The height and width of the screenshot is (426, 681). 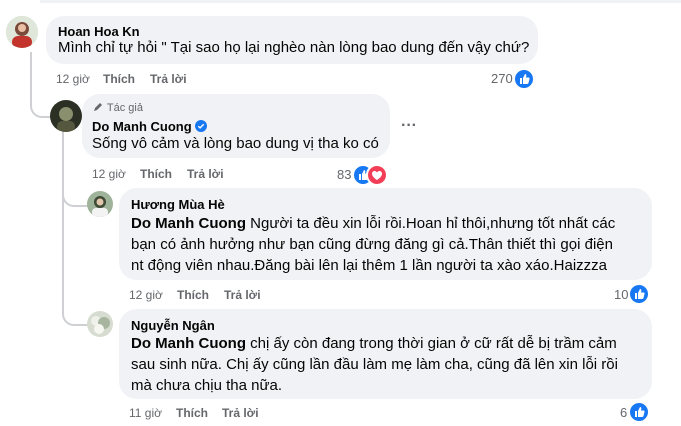 I want to click on comment-author-name: Do Manh Cuong, so click(x=142, y=126).